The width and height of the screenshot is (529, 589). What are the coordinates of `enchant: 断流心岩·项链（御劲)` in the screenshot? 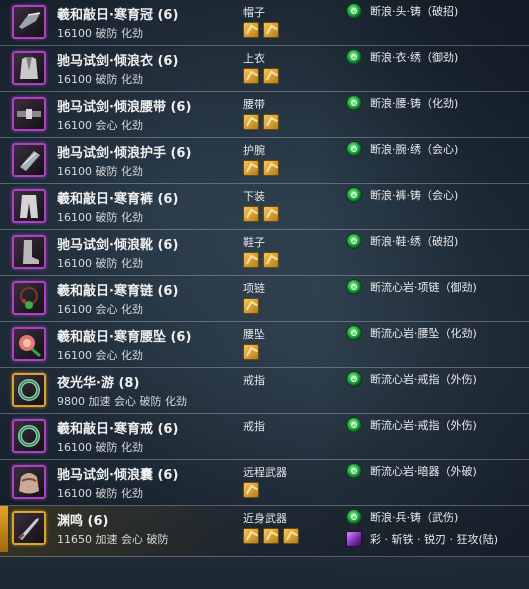 It's located at (411, 287).